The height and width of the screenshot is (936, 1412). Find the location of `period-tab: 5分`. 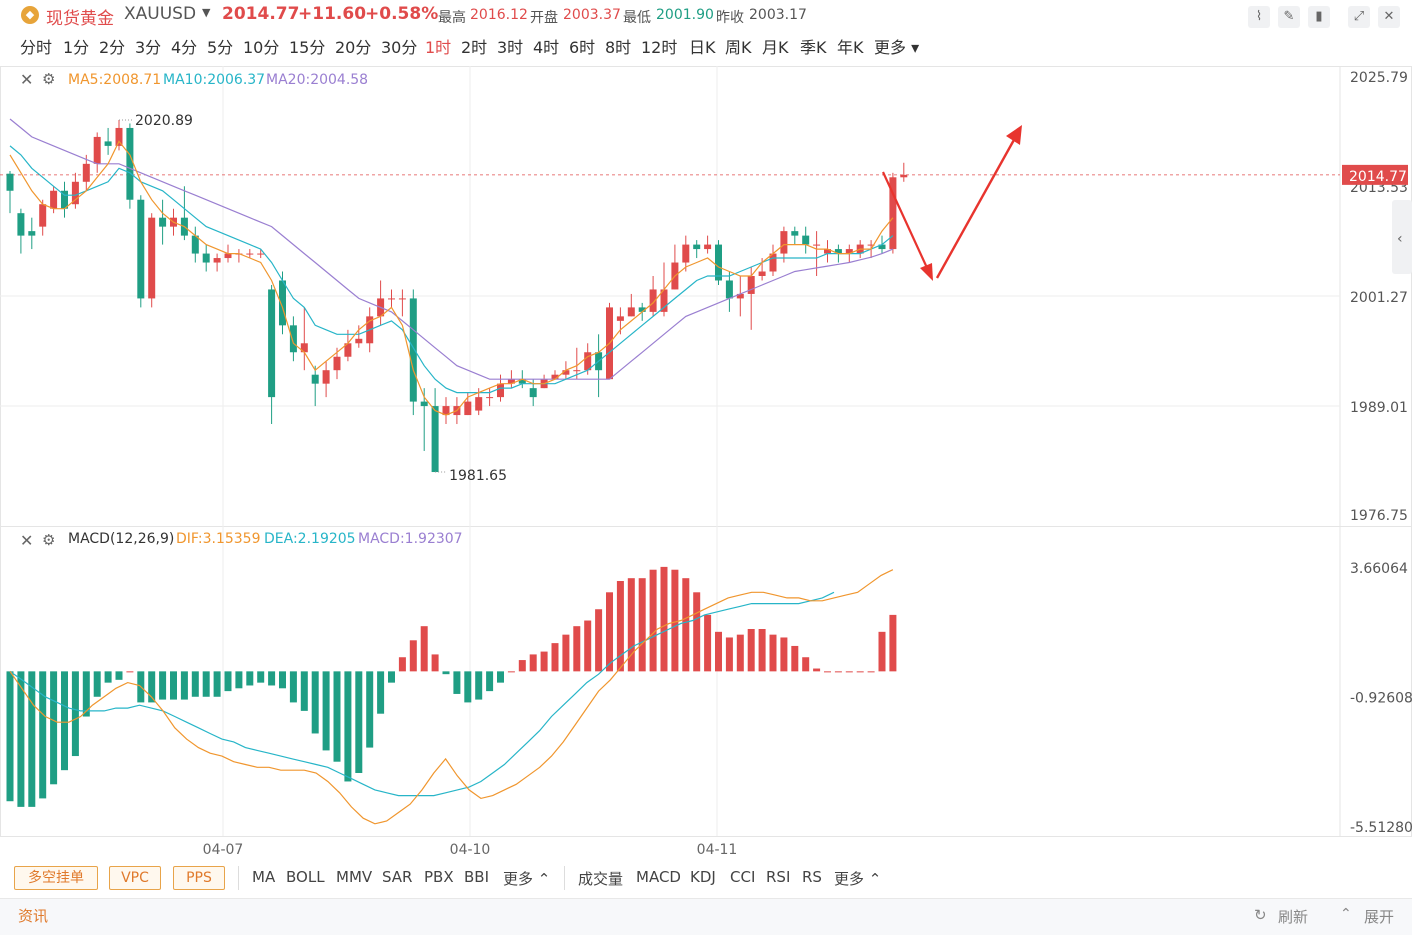

period-tab: 5分 is located at coordinates (220, 46).